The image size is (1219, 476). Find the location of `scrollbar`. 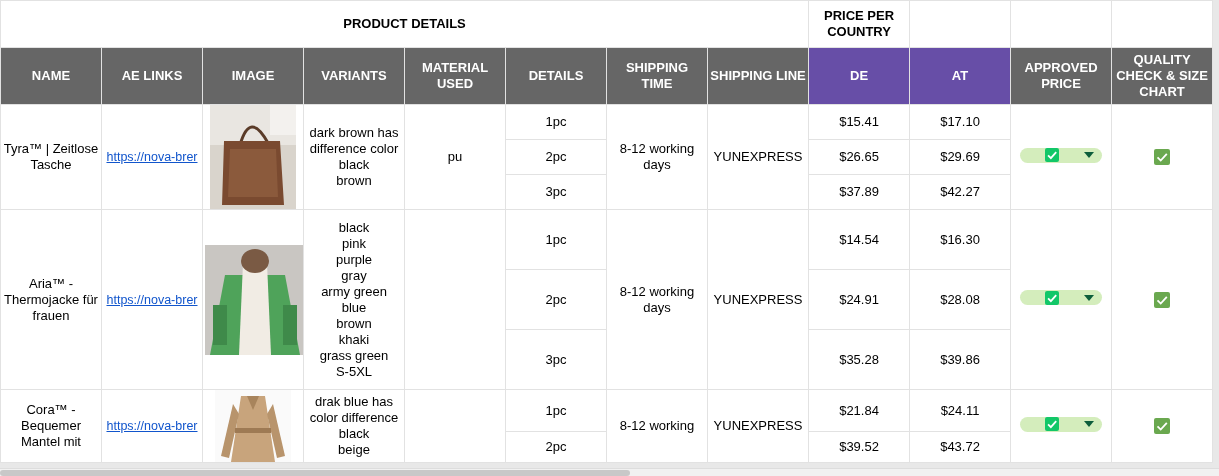

scrollbar is located at coordinates (609, 472).